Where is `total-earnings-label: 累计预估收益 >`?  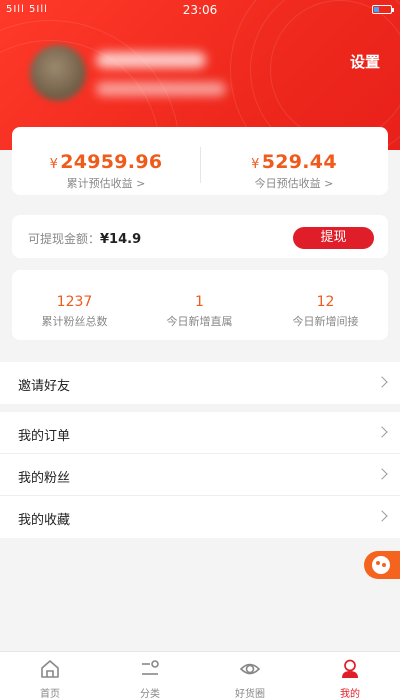
total-earnings-label: 累计预估收益 > is located at coordinates (106, 183).